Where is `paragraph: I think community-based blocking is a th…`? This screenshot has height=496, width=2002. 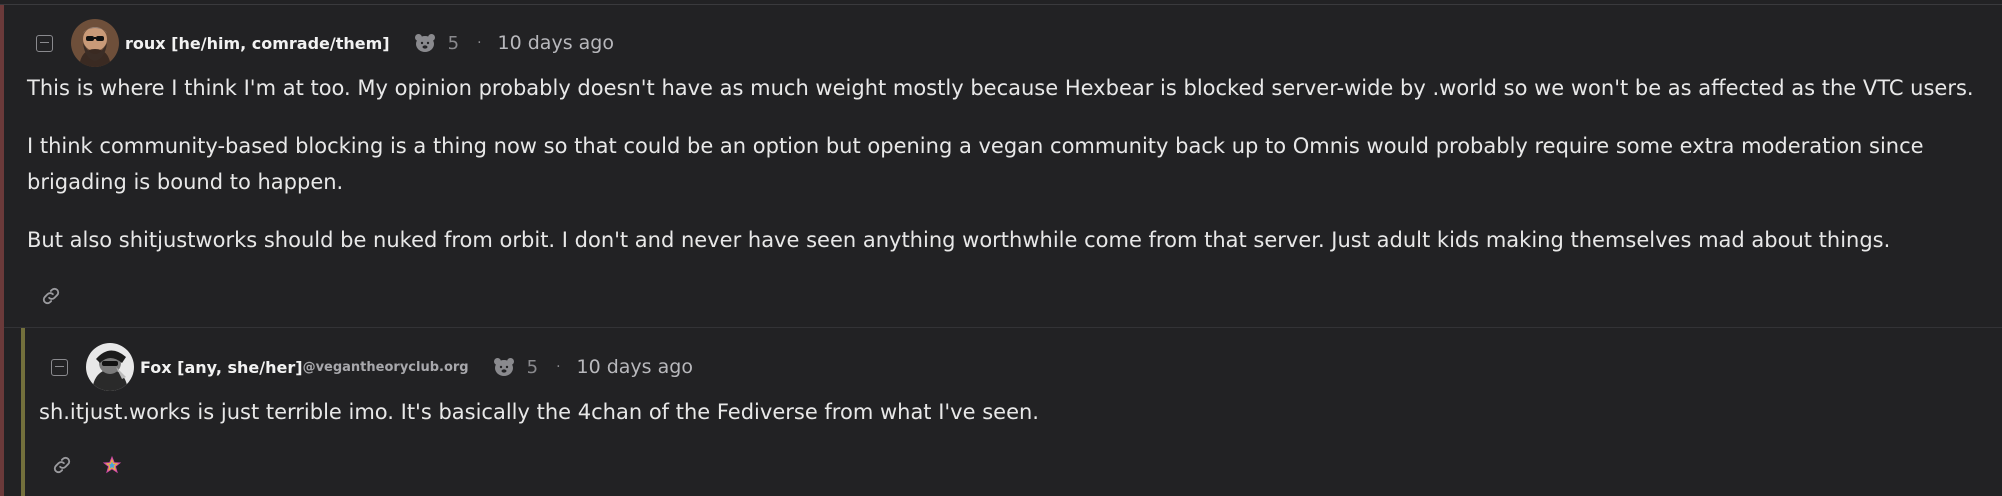
paragraph: I think community-based blocking is a th… is located at coordinates (975, 146).